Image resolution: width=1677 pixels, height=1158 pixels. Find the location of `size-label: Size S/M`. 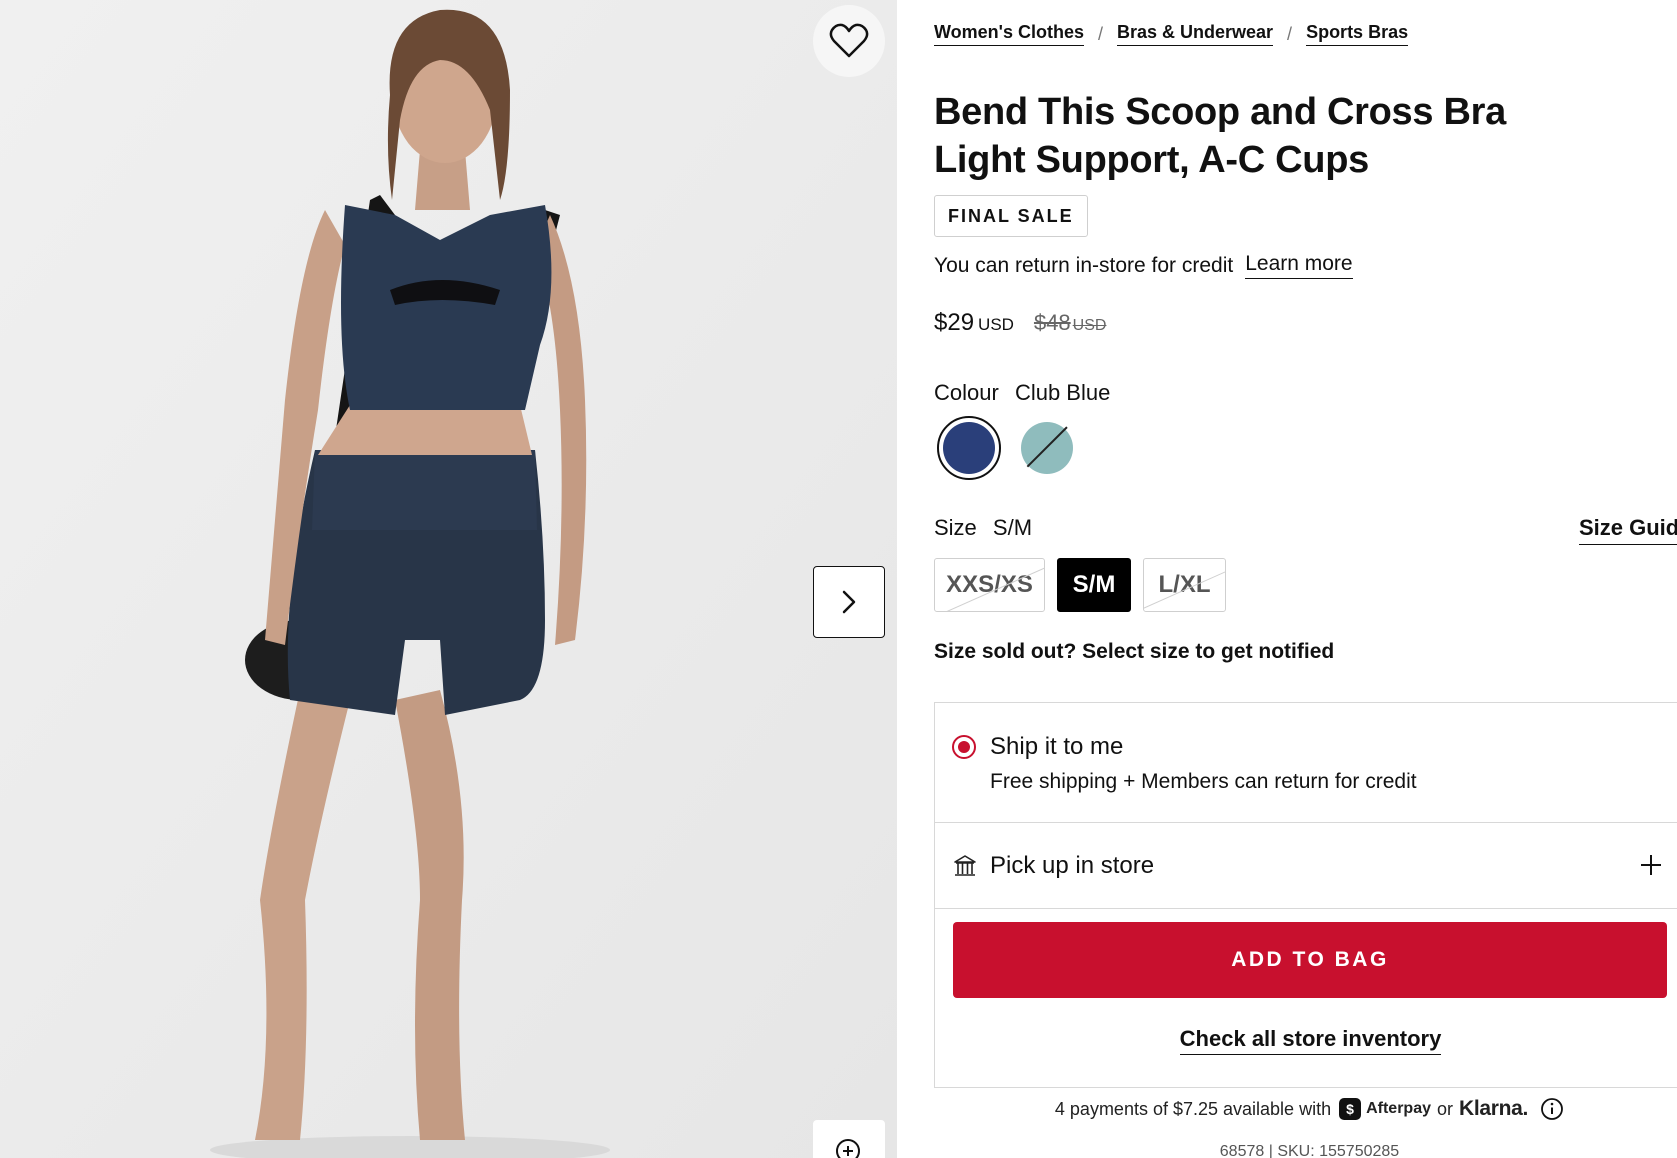

size-label: Size S/M is located at coordinates (983, 528).